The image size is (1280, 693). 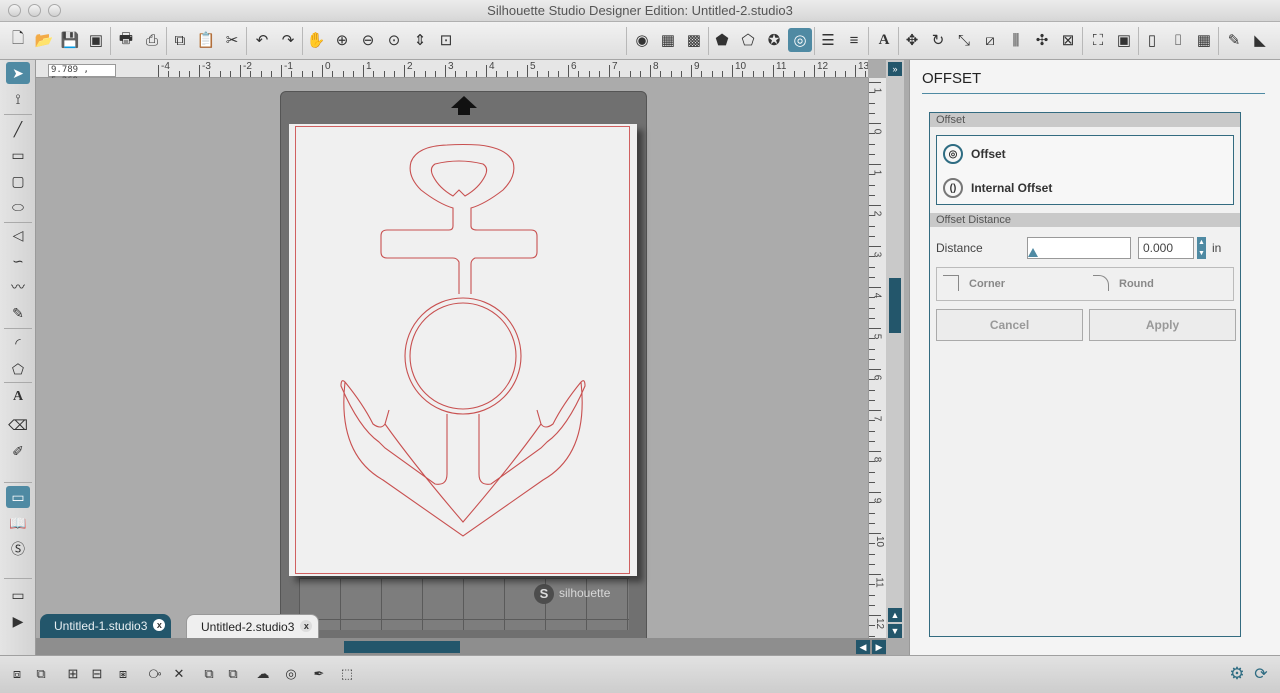 What do you see at coordinates (895, 69) in the screenshot?
I see `expand-panel-icon: »` at bounding box center [895, 69].